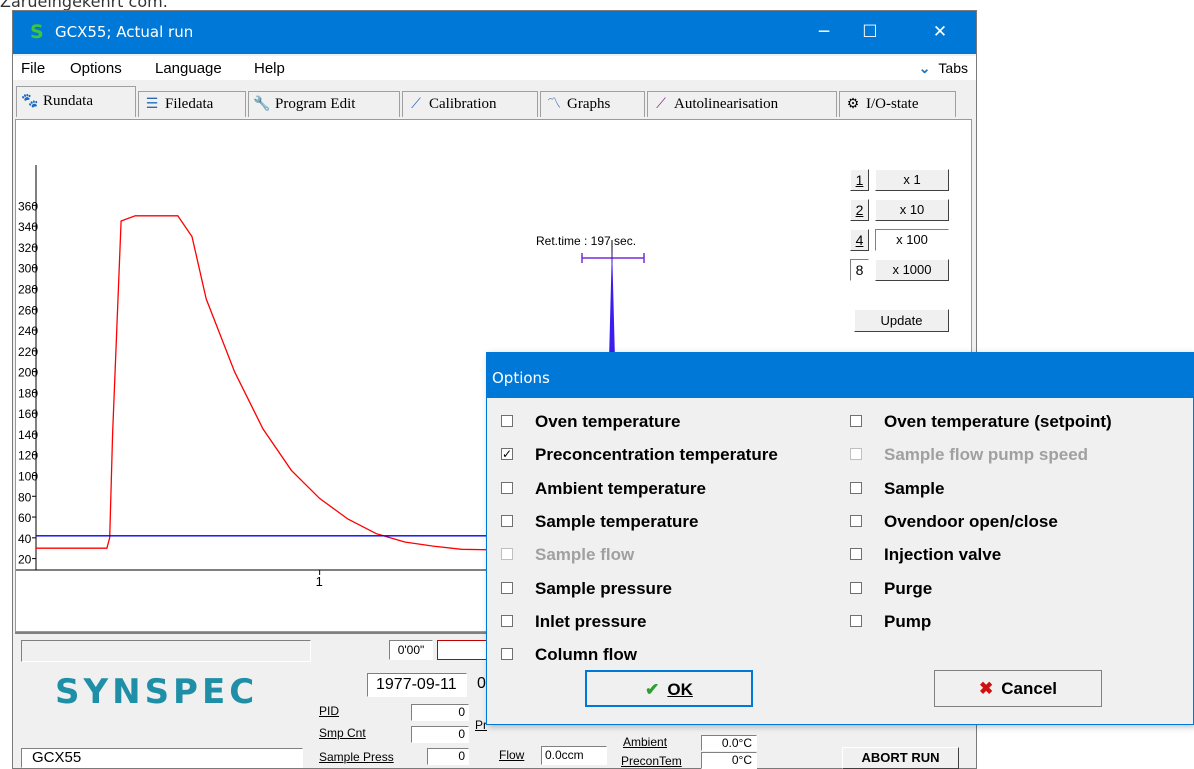 The height and width of the screenshot is (769, 1194). Describe the element at coordinates (494, 68) in the screenshot. I see `menu-bar: File Options Language Help ⌄ Tabs` at that location.